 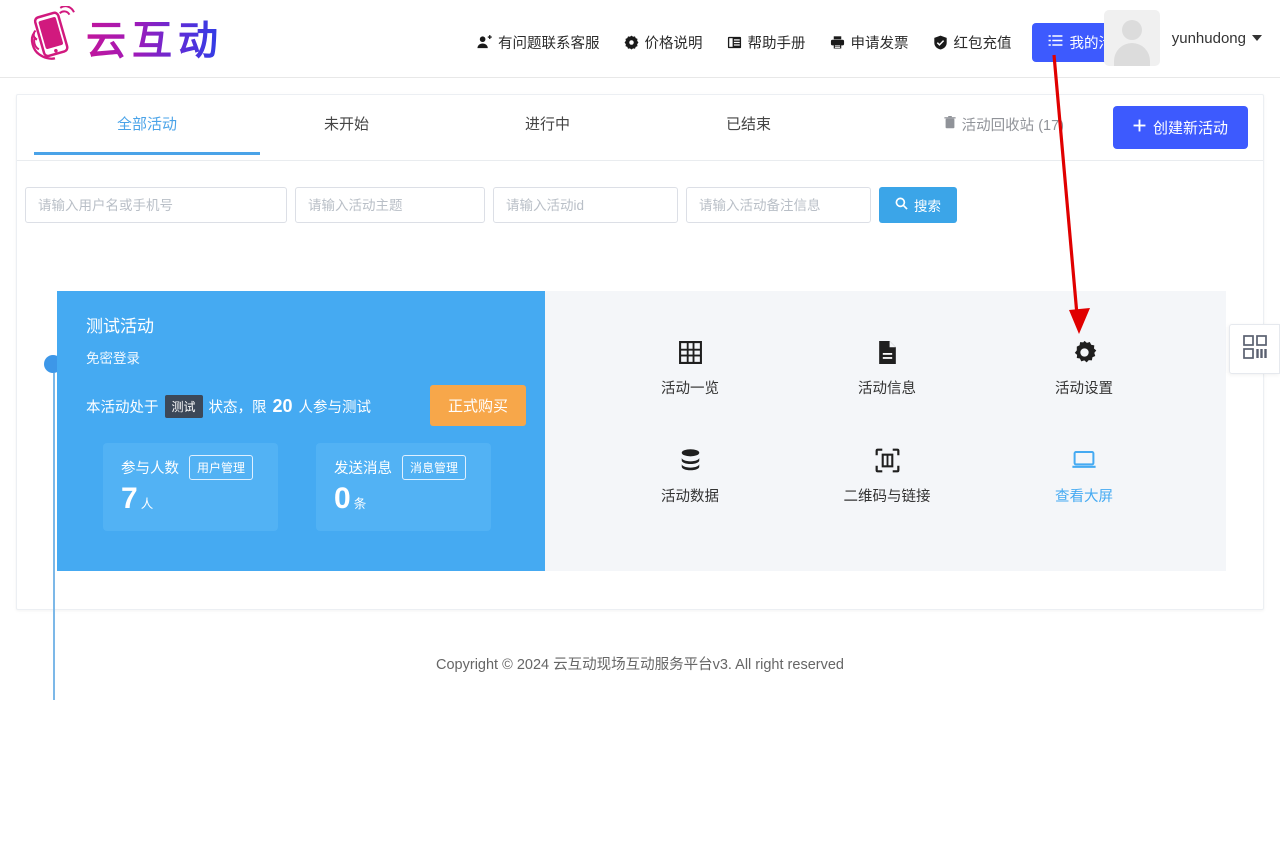 What do you see at coordinates (927, 206) in the screenshot?
I see `search-button-label: 搜索` at bounding box center [927, 206].